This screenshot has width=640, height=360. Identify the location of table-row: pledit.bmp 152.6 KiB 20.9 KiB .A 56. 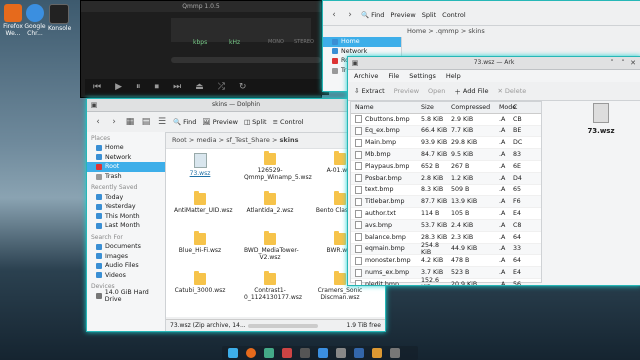
(446, 281).